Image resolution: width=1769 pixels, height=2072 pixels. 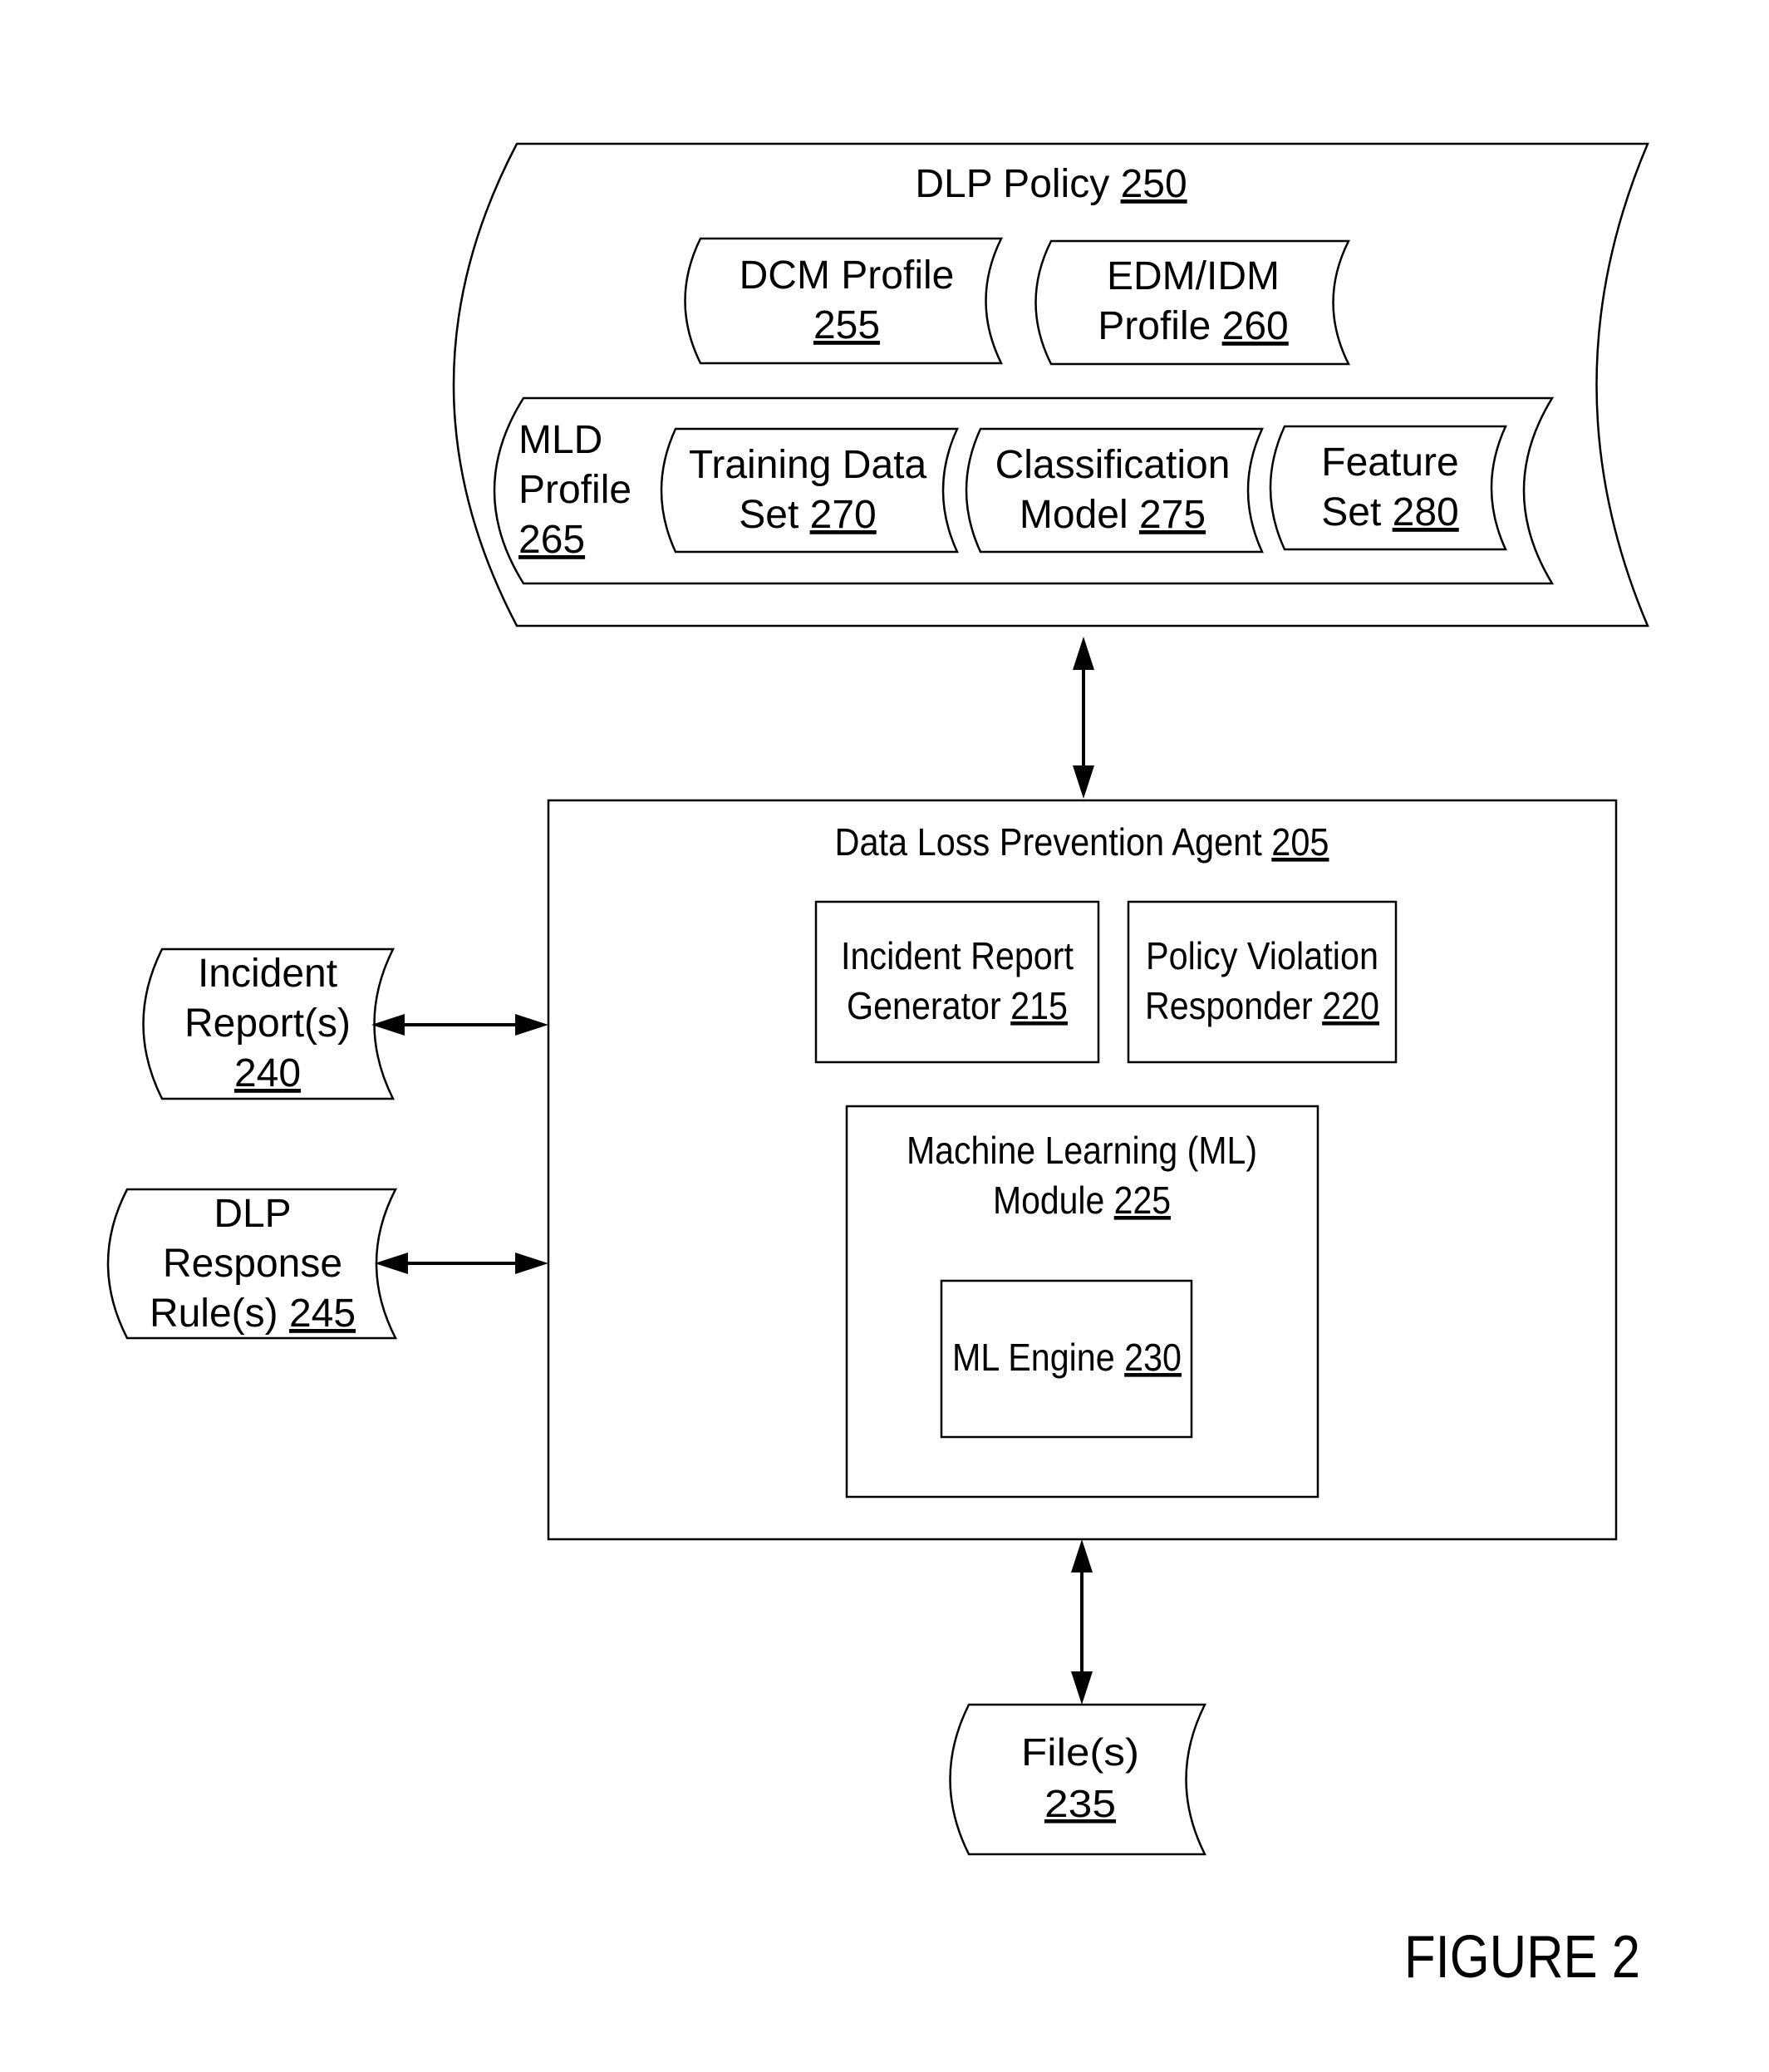 What do you see at coordinates (1080, 1803) in the screenshot?
I see `files-ref: 235` at bounding box center [1080, 1803].